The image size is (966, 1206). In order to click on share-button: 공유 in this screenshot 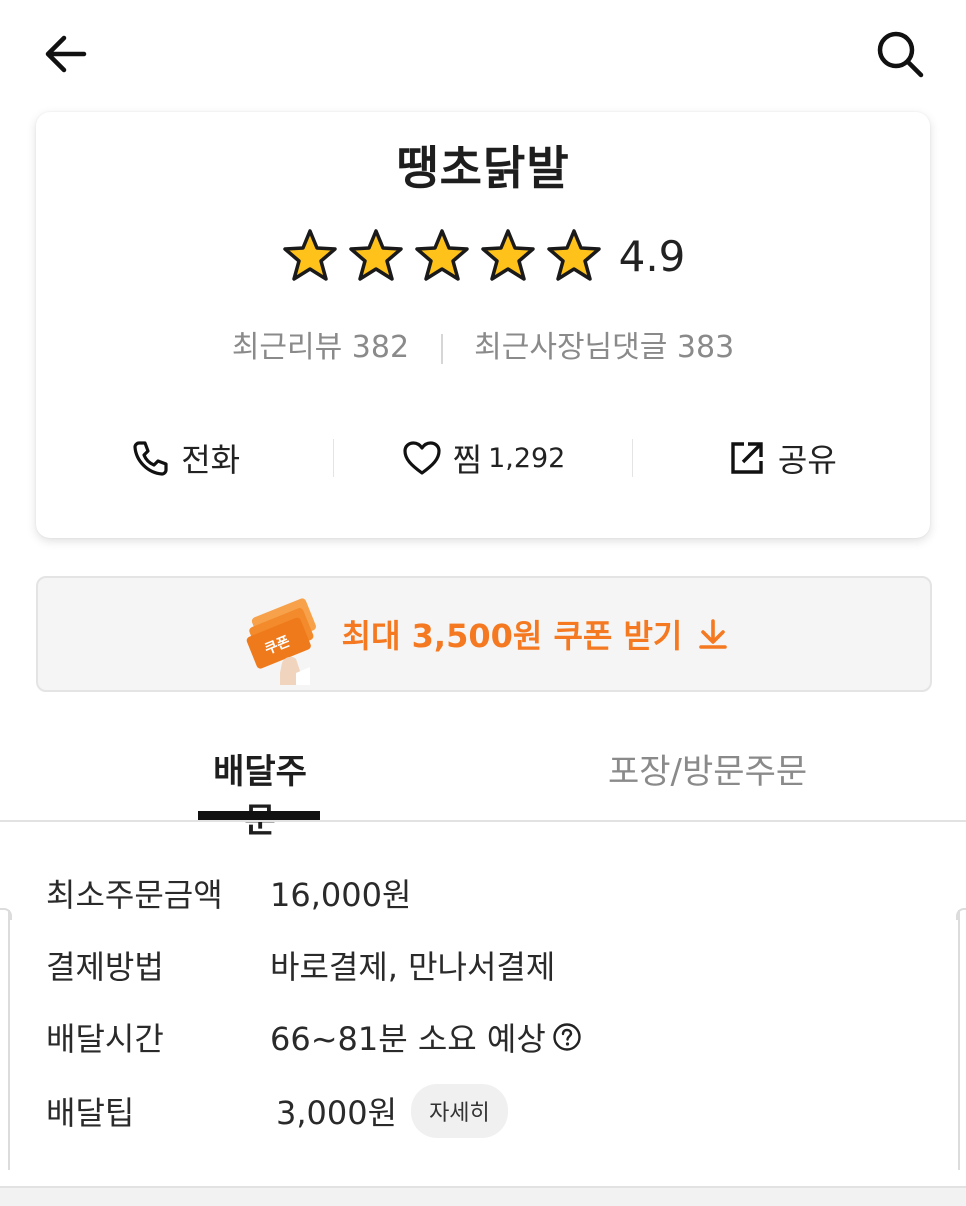, I will do `click(781, 458)`.